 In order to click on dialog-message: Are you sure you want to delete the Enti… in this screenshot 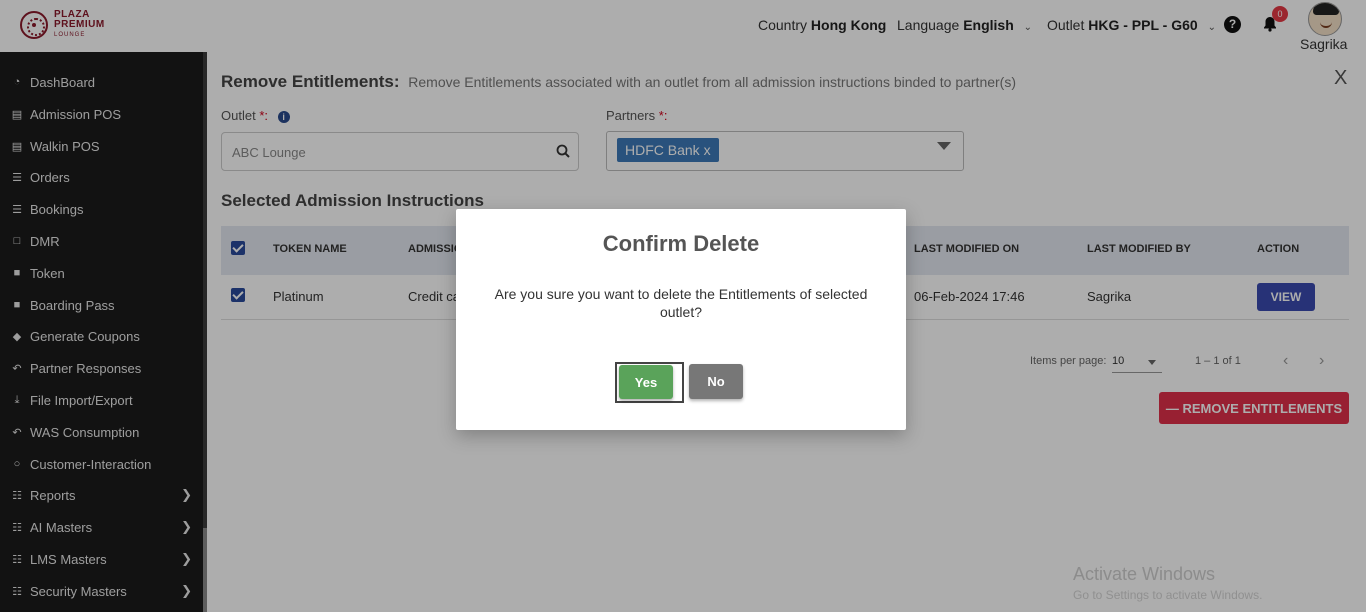, I will do `click(681, 303)`.